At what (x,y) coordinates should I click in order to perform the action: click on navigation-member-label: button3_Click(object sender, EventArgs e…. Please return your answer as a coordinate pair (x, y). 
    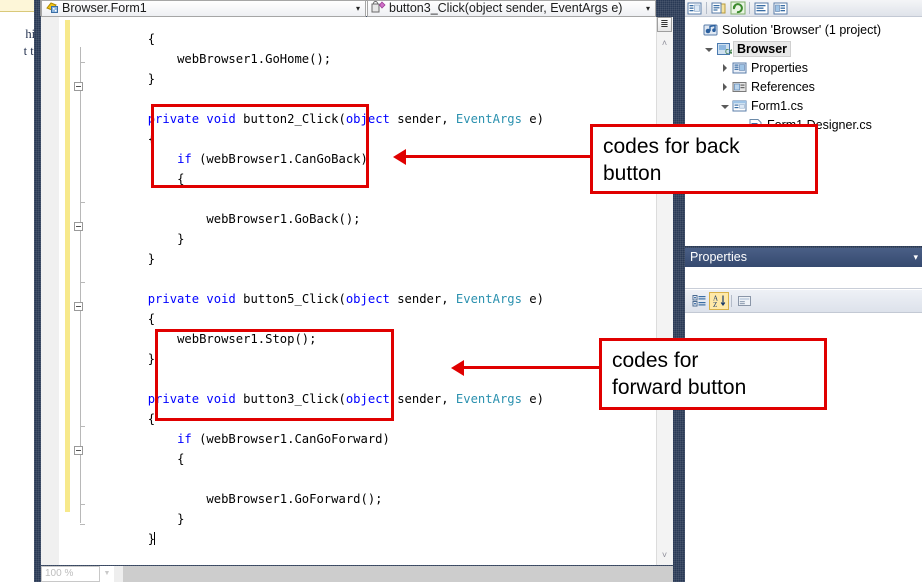
    Looking at the image, I should click on (506, 8).